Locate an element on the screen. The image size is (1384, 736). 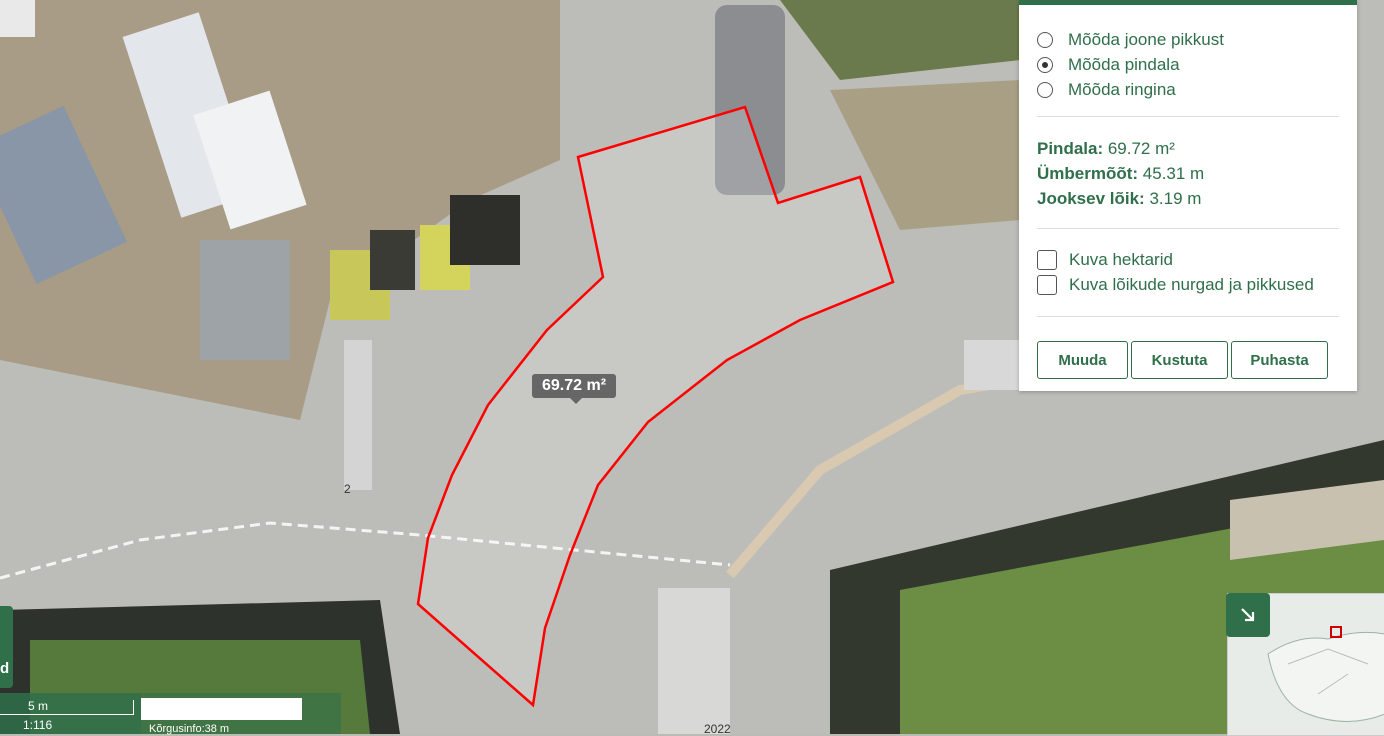
radio-label: Mõõda ringina is located at coordinates (1122, 89).